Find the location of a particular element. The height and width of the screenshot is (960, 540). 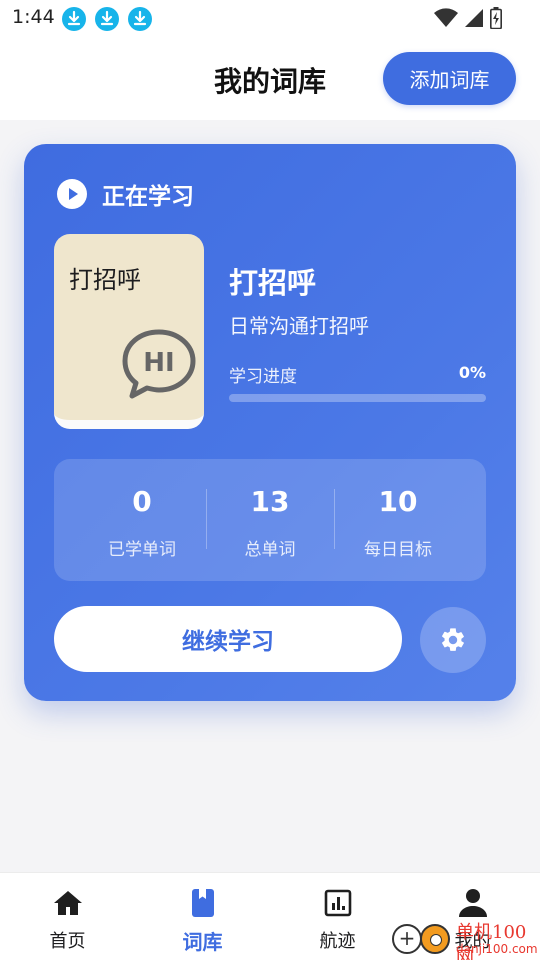

status-time: 1:44 is located at coordinates (33, 17).